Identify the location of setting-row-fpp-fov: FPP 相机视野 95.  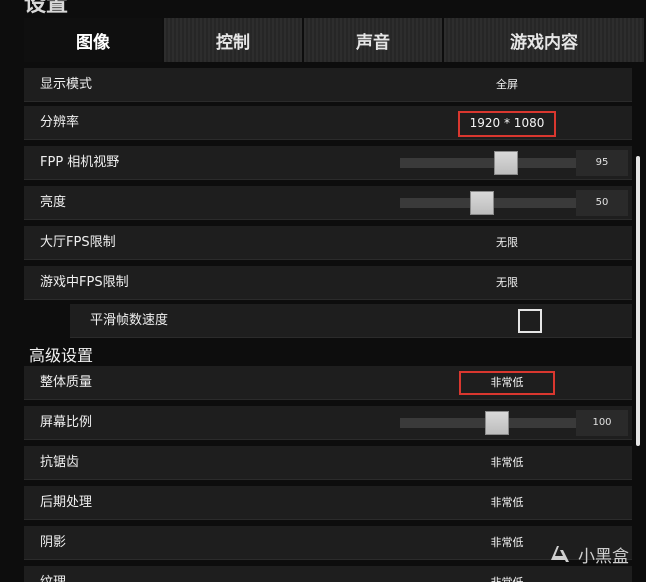
(328, 163).